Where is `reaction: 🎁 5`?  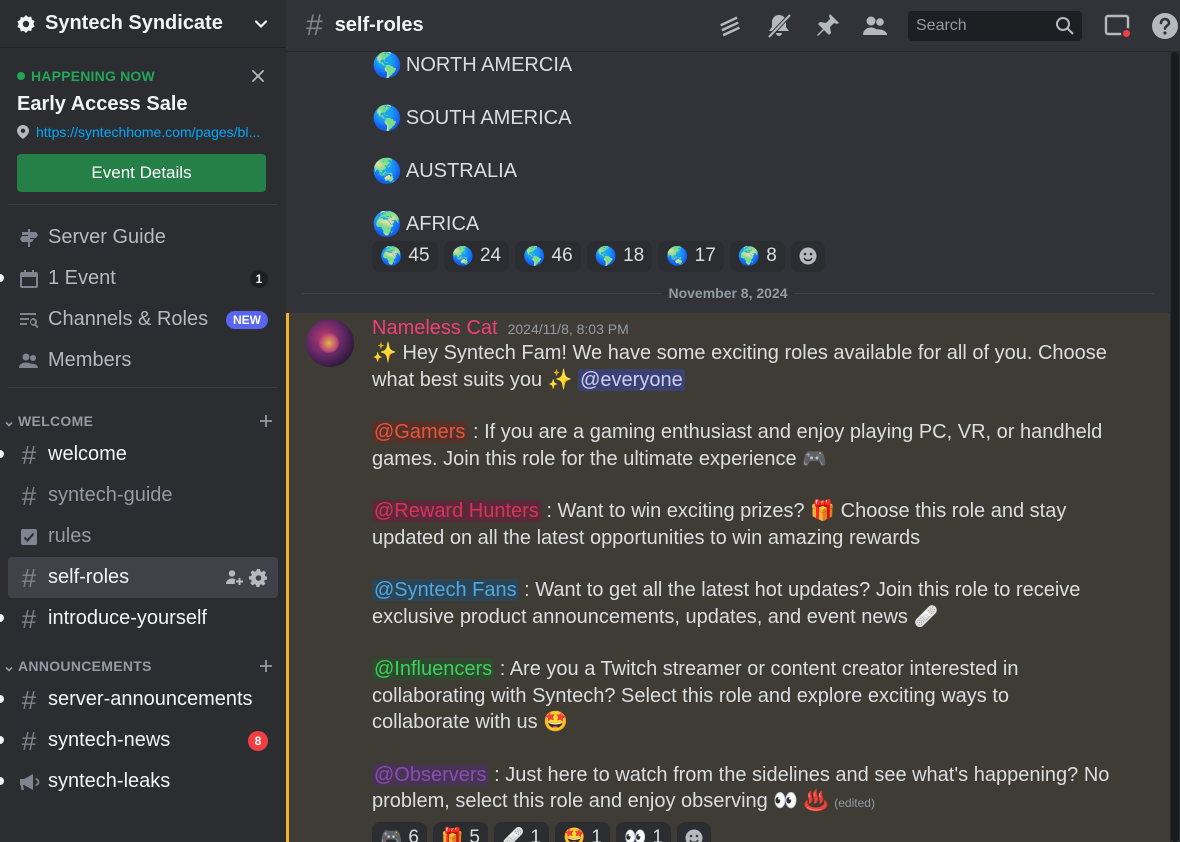 reaction: 🎁 5 is located at coordinates (460, 832).